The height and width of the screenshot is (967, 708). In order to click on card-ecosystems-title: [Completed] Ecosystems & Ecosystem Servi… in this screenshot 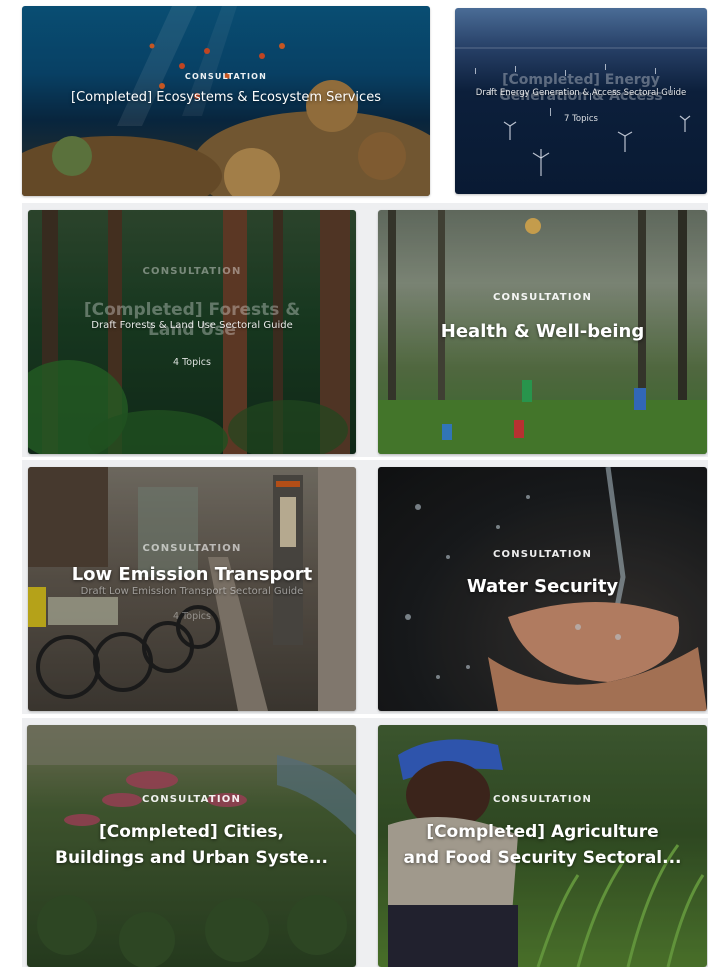, I will do `click(226, 97)`.